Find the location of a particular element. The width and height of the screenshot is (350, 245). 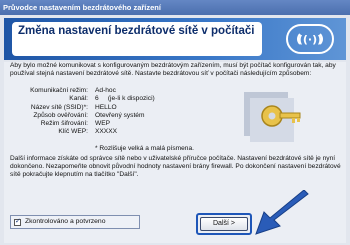

setting-row: Kanál: 6 (je-li k dispozici) is located at coordinates (124, 99).